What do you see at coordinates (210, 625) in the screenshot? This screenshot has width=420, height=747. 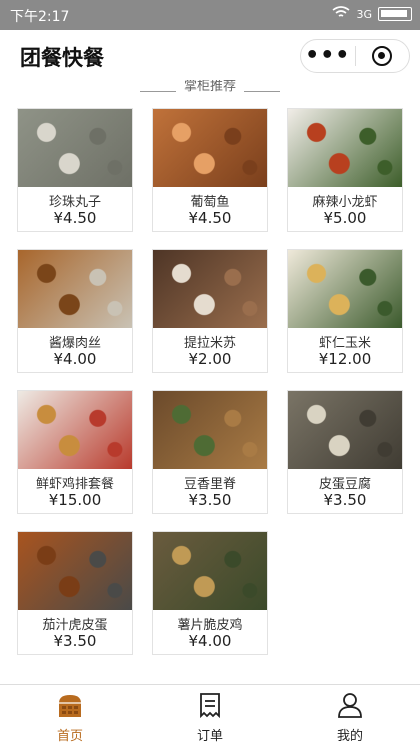 I see `product-name: 薯片脆皮鸡` at bounding box center [210, 625].